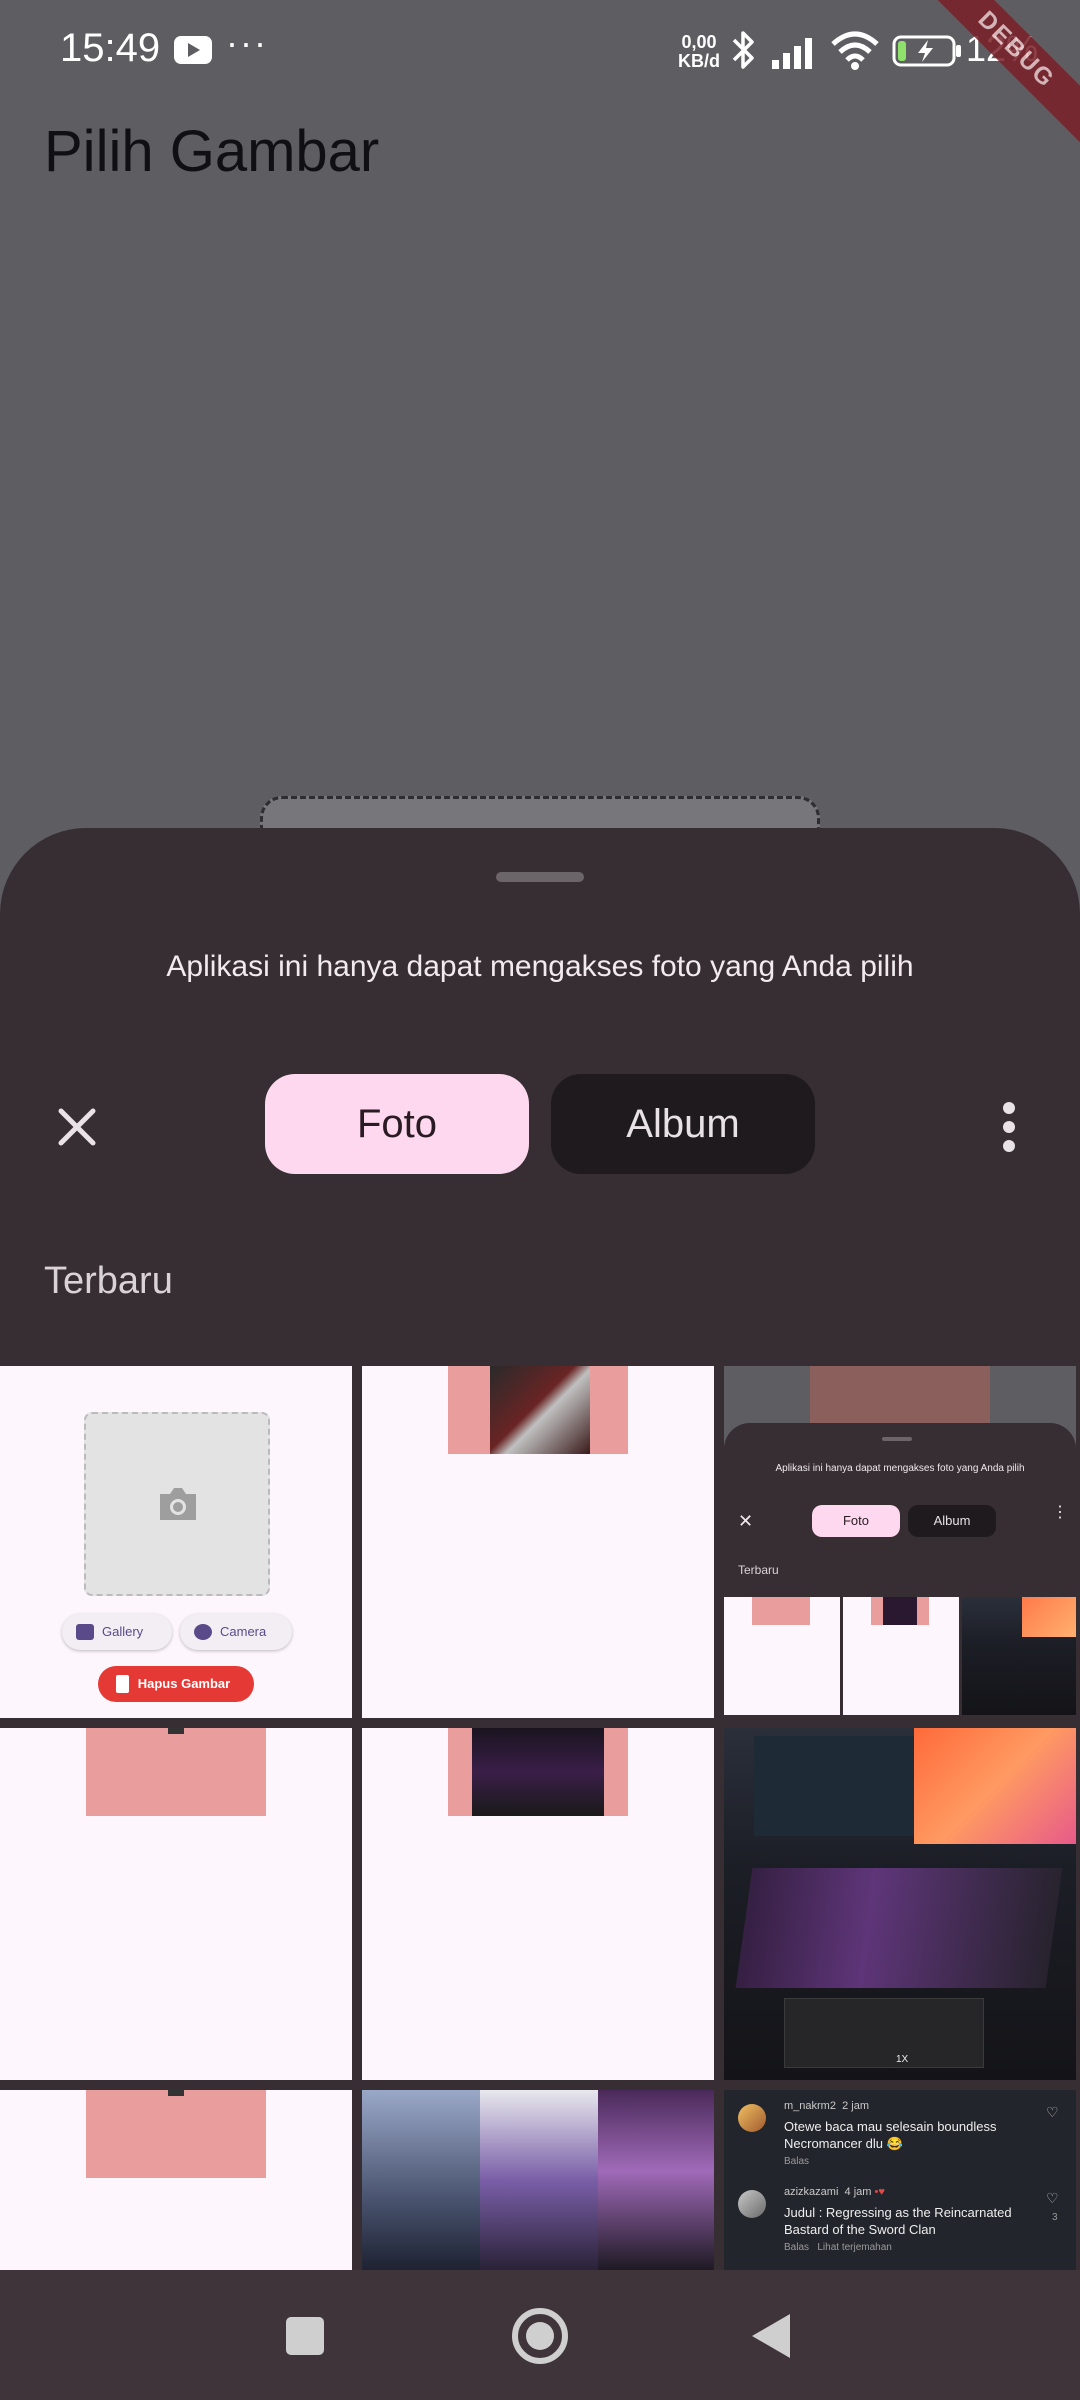  I want to click on nested-tab-foto: Foto, so click(856, 1521).